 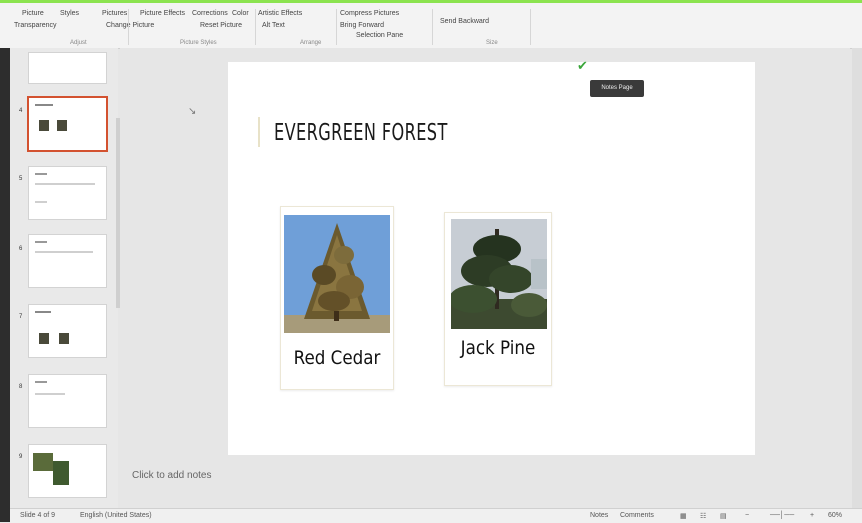 I want to click on jack-pine-photo, so click(x=499, y=274).